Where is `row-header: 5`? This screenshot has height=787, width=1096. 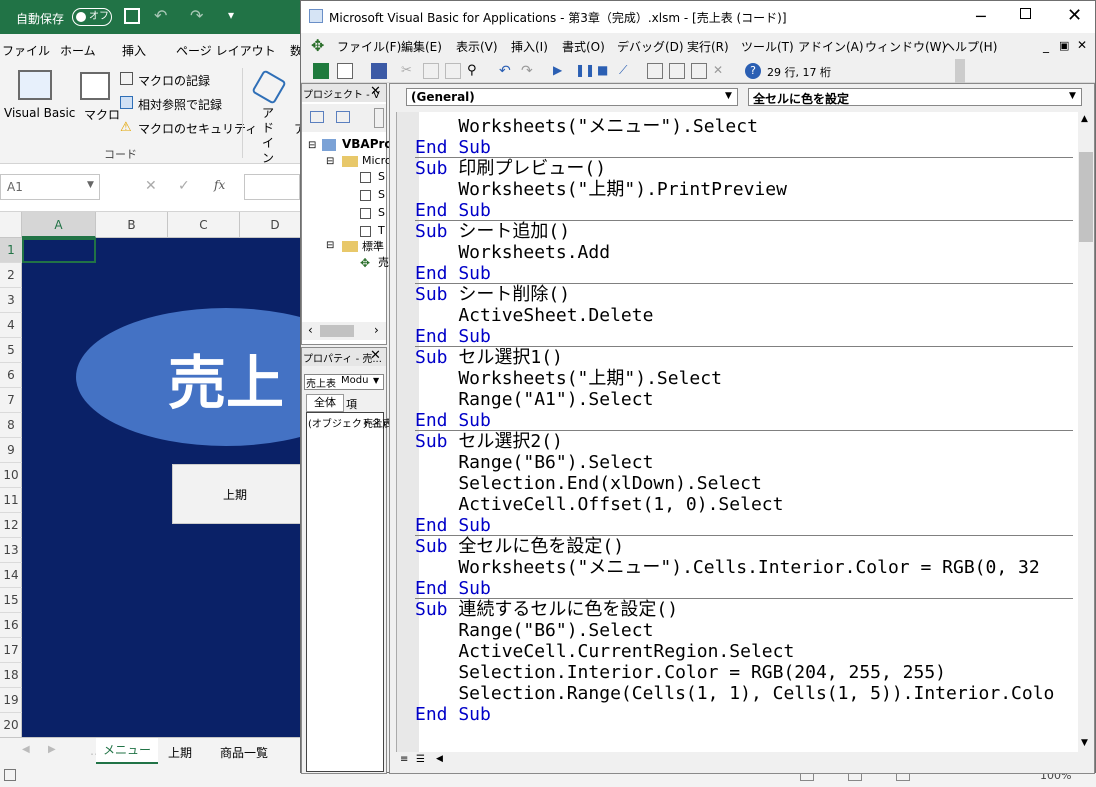
row-header: 5 is located at coordinates (11, 350).